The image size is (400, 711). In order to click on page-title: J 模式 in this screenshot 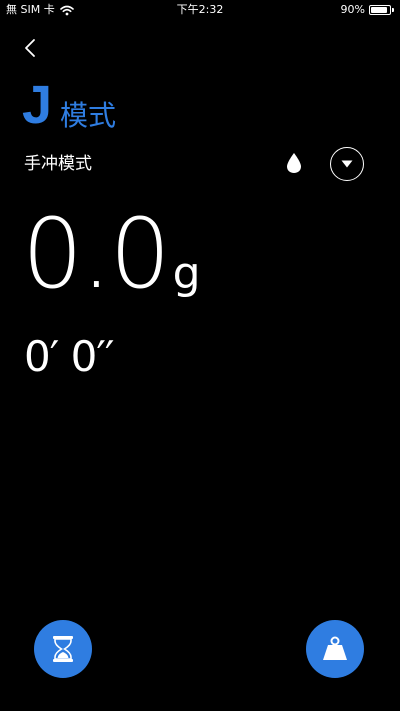, I will do `click(69, 105)`.